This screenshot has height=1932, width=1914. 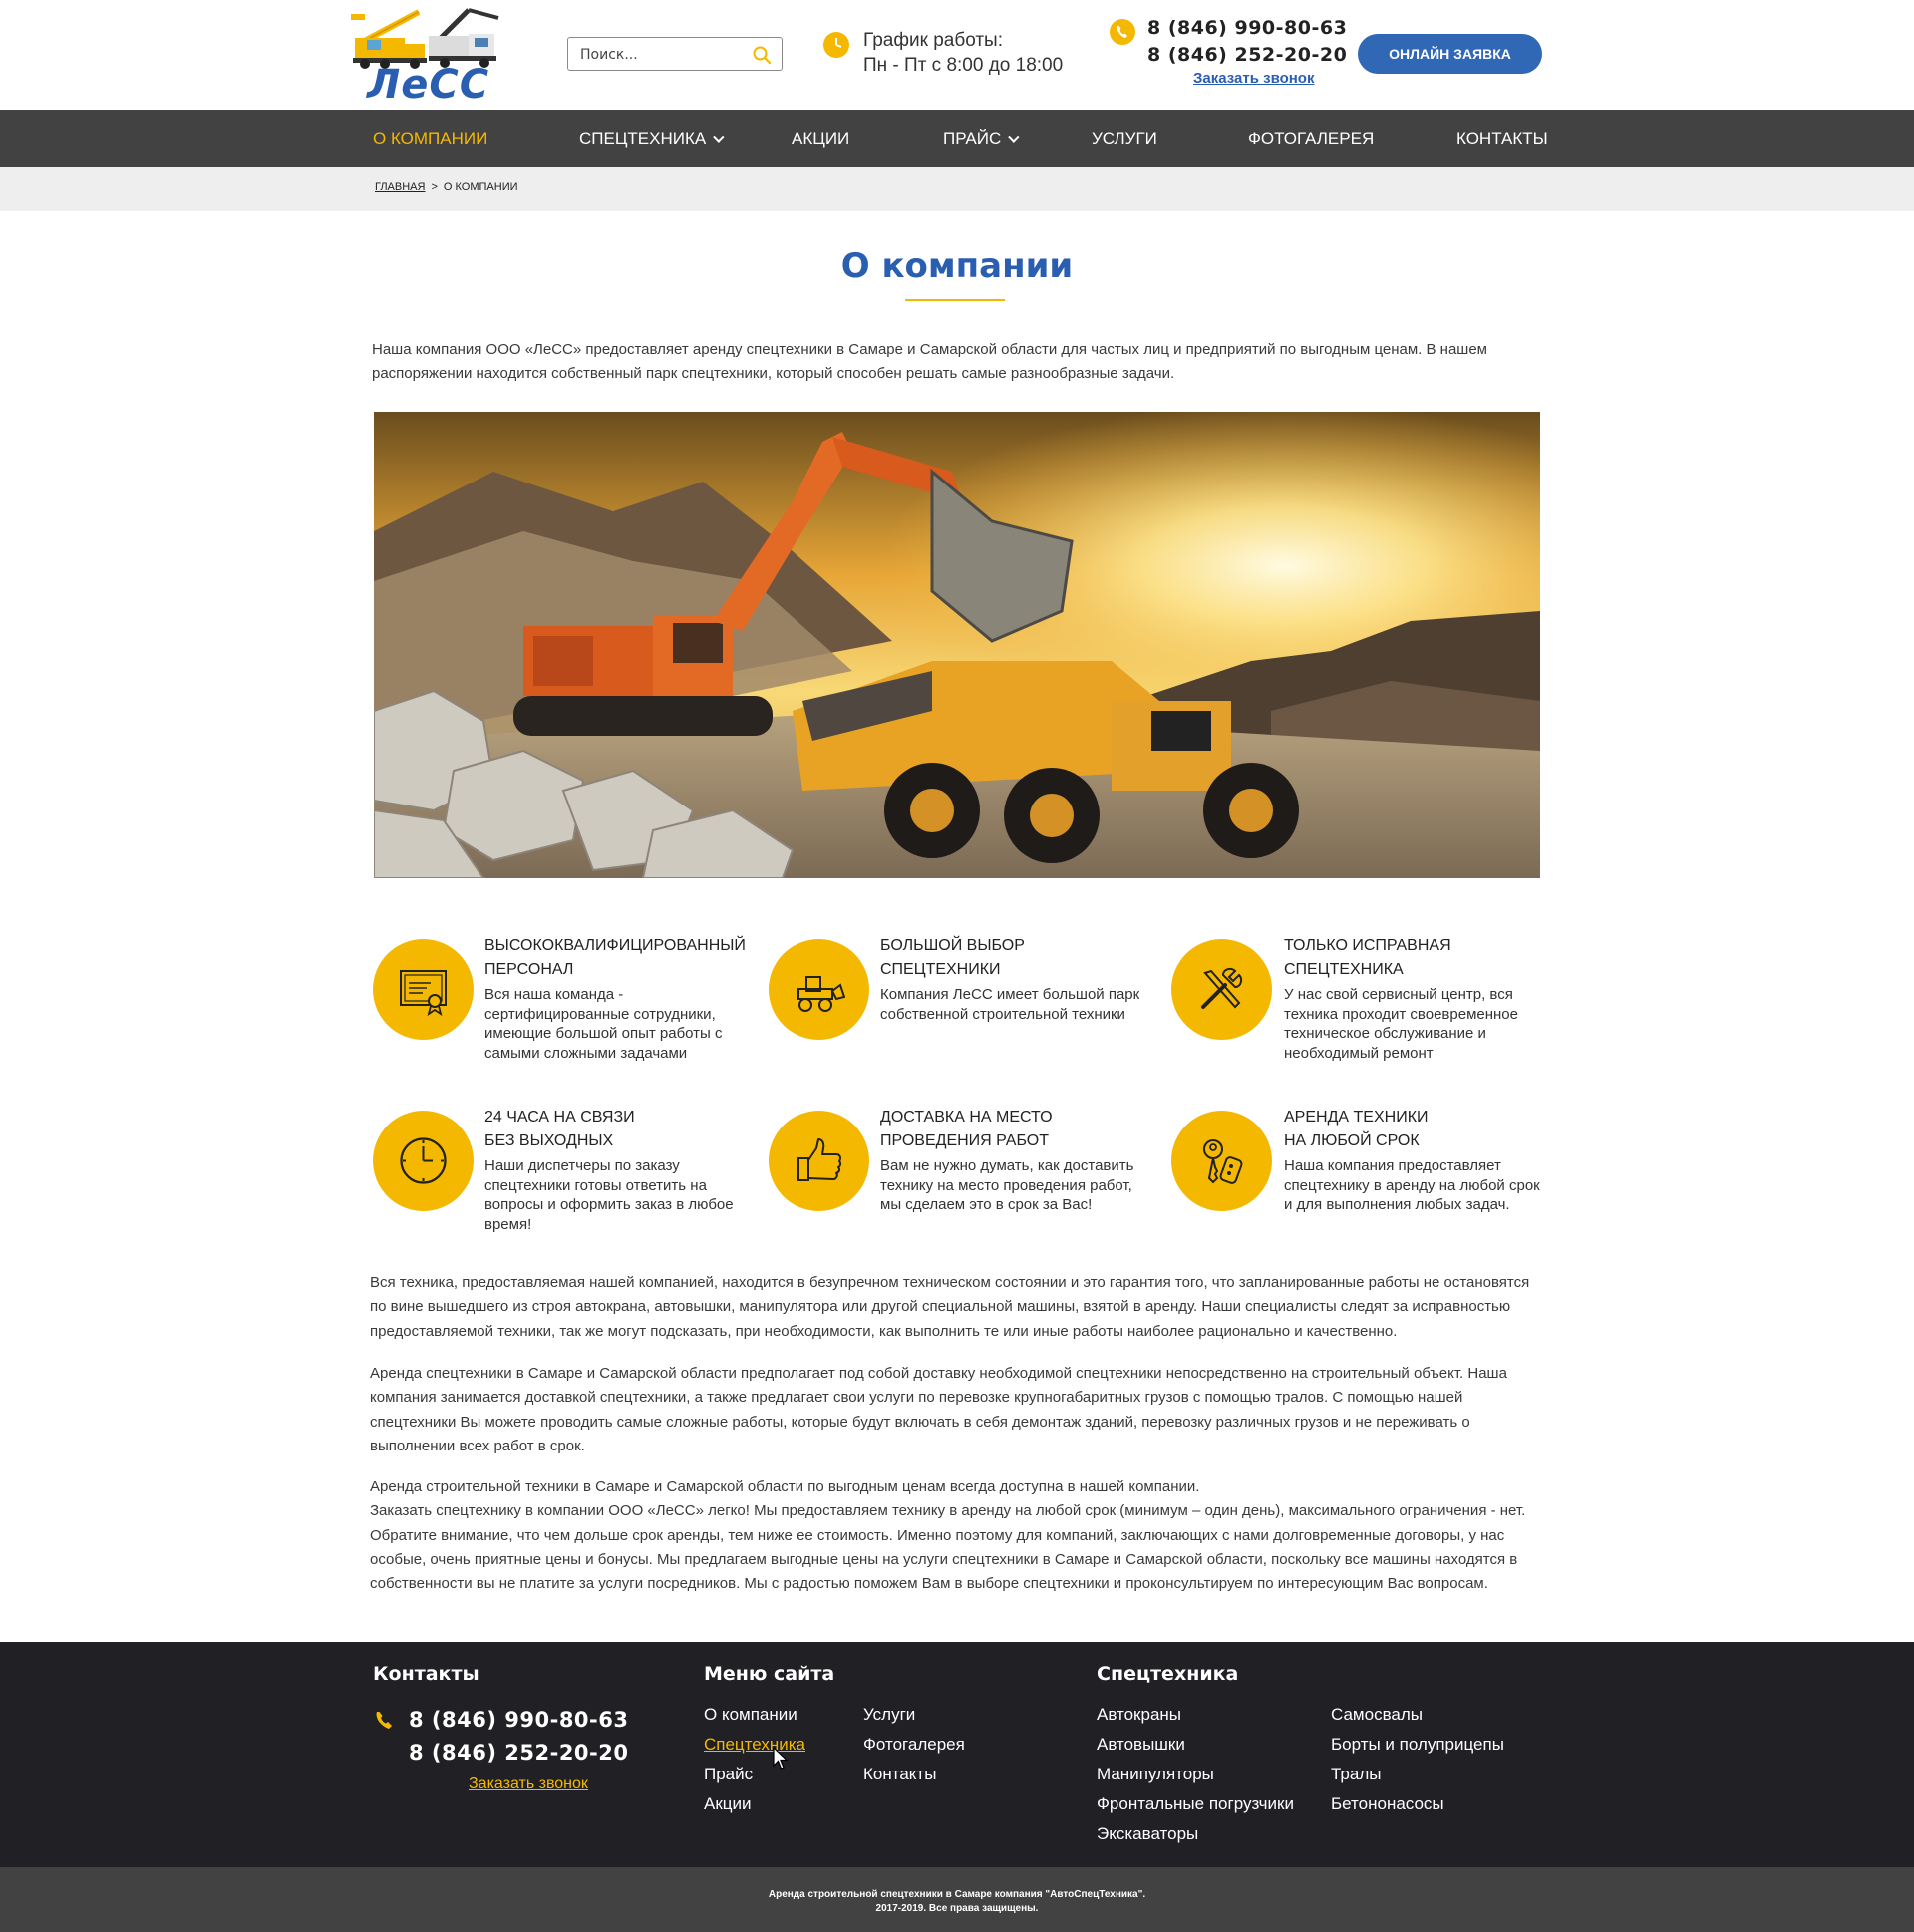 I want to click on nav-item-equipment: СПЕЦТЕХНИКА, so click(x=652, y=138).